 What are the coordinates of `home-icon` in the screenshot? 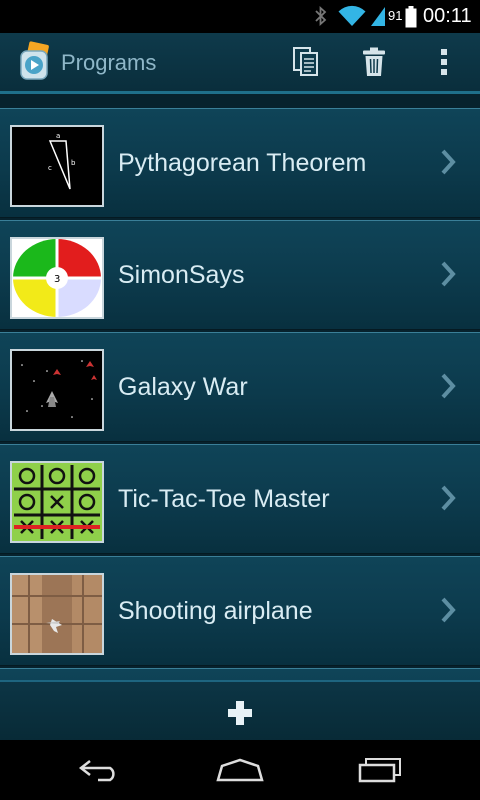 It's located at (240, 770).